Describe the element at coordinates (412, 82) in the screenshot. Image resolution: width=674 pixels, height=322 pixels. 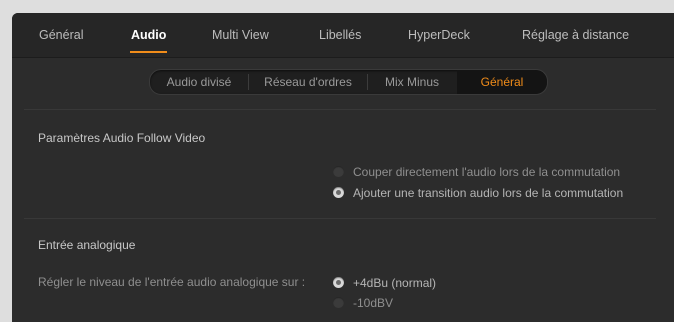
I see `subtab-mix-minus: Mix Minus` at that location.